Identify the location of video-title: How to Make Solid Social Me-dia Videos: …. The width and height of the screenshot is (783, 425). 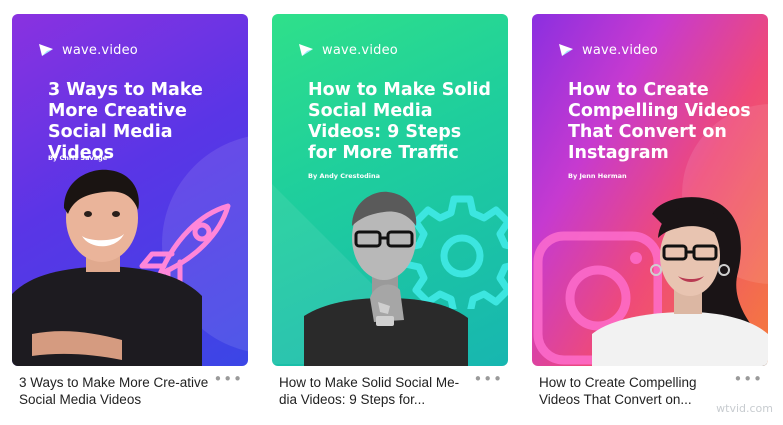
(371, 391).